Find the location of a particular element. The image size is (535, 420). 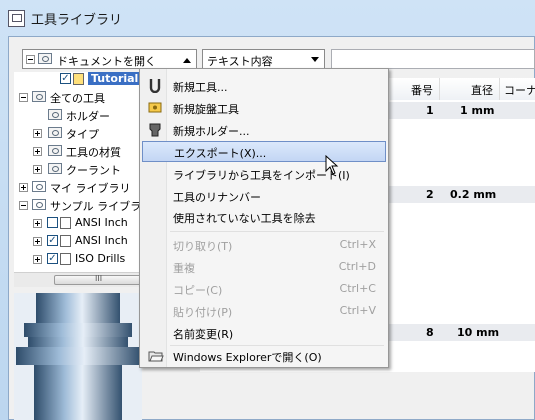

holder-icon is located at coordinates (155, 130).